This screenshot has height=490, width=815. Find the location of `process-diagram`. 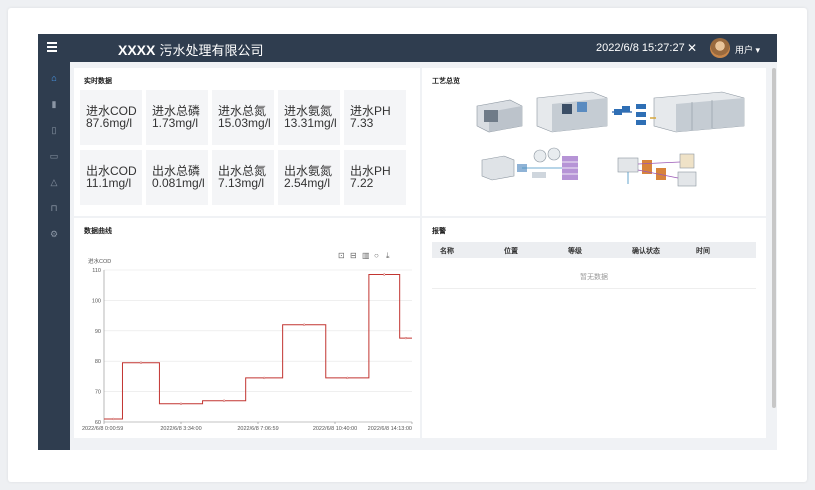

process-diagram is located at coordinates (610, 139).